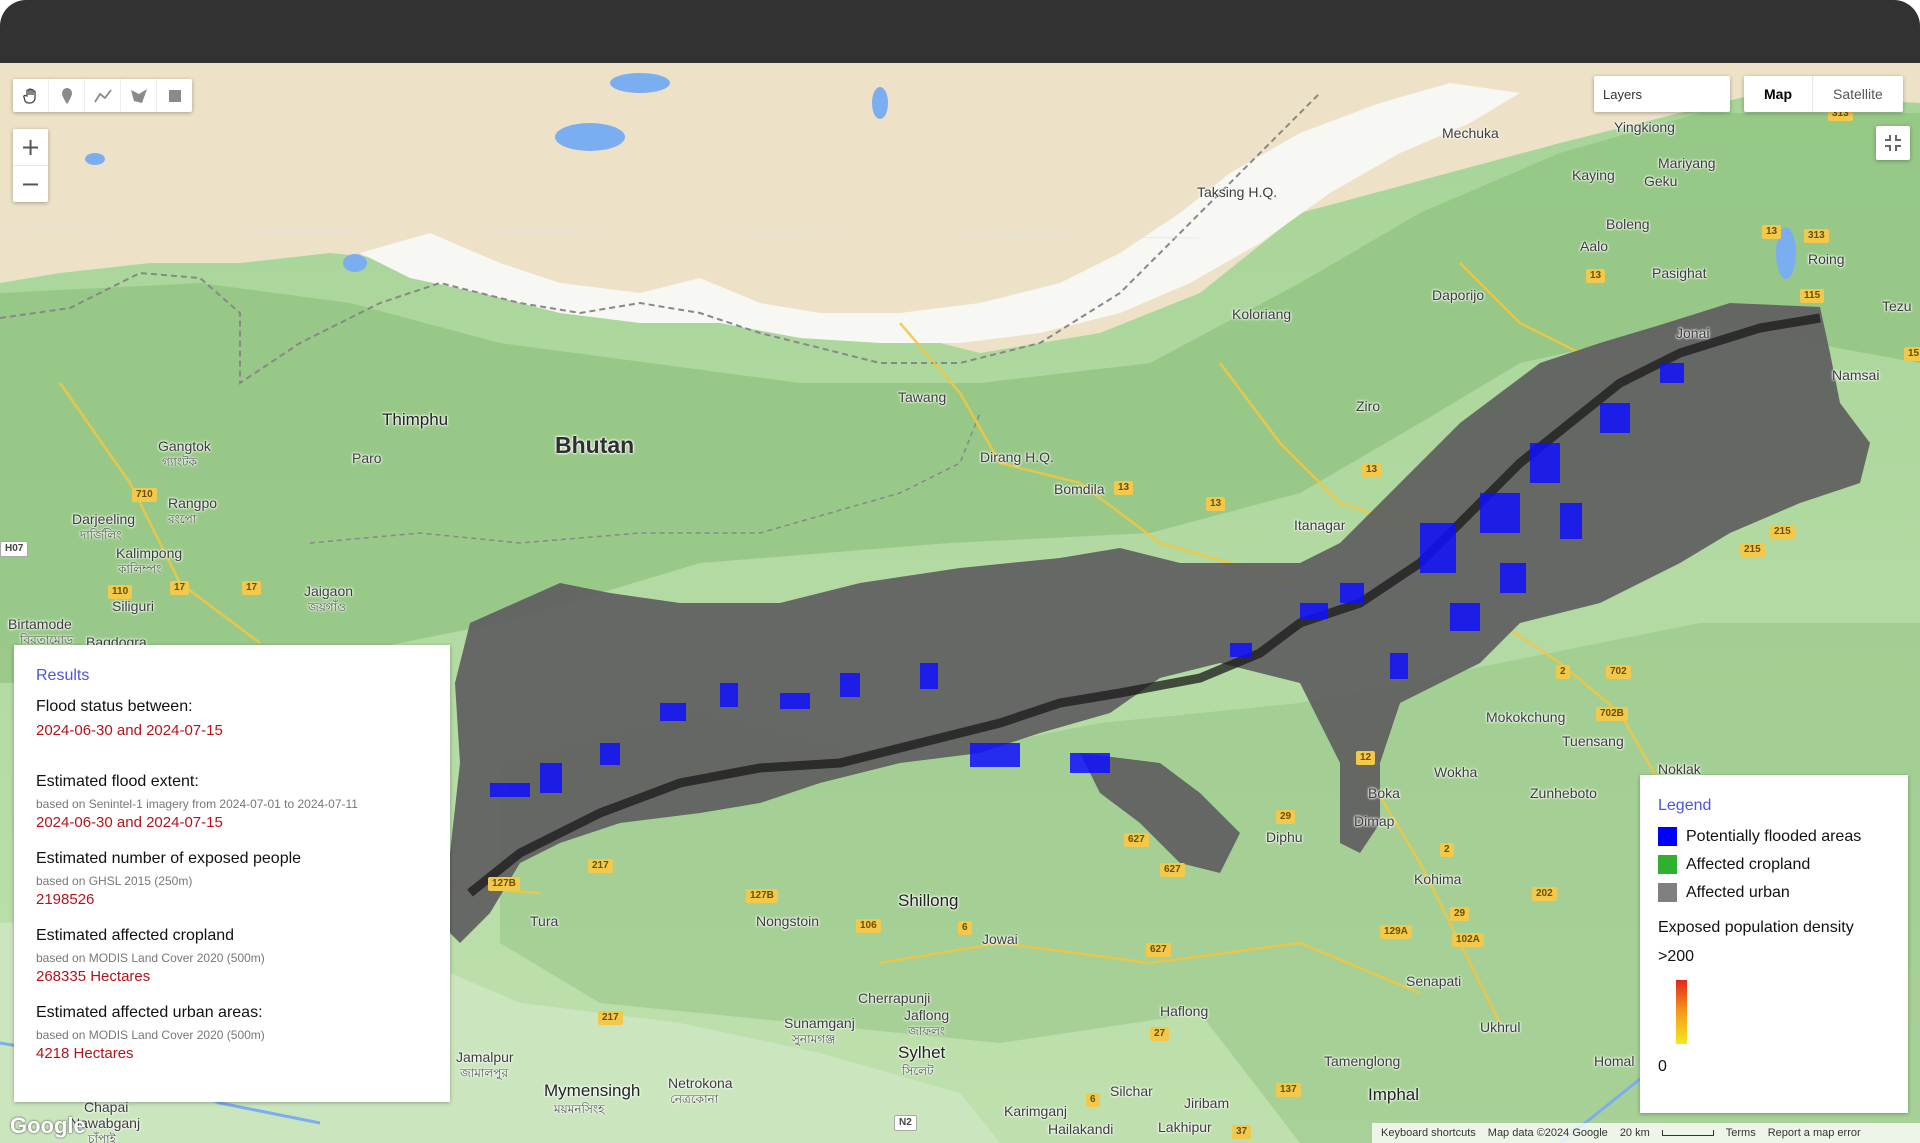  I want to click on pin-icon, so click(67, 95).